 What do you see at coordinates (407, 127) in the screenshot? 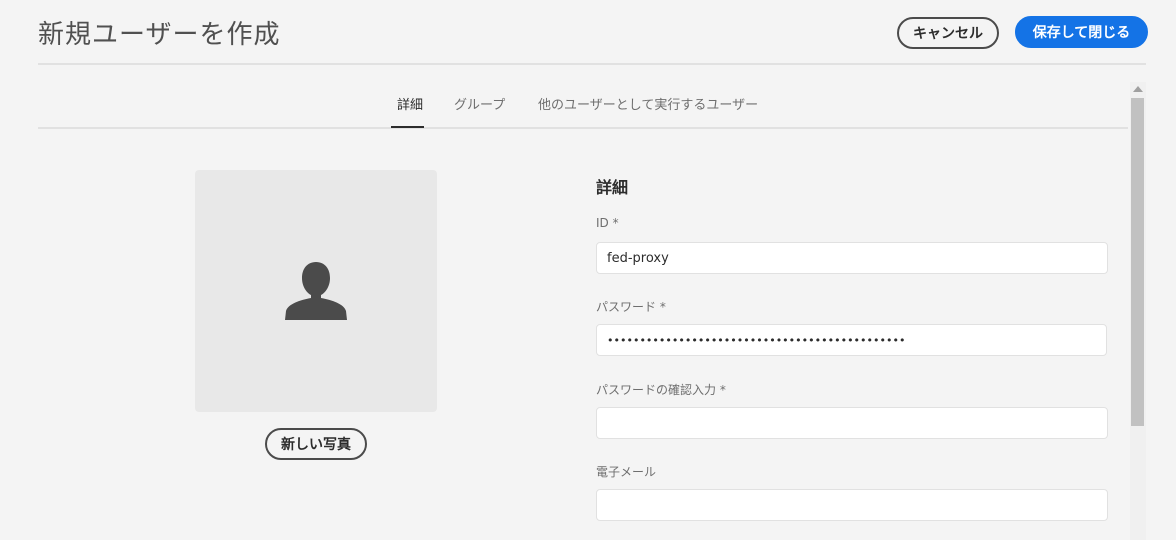
I see `active-tab-indicator` at bounding box center [407, 127].